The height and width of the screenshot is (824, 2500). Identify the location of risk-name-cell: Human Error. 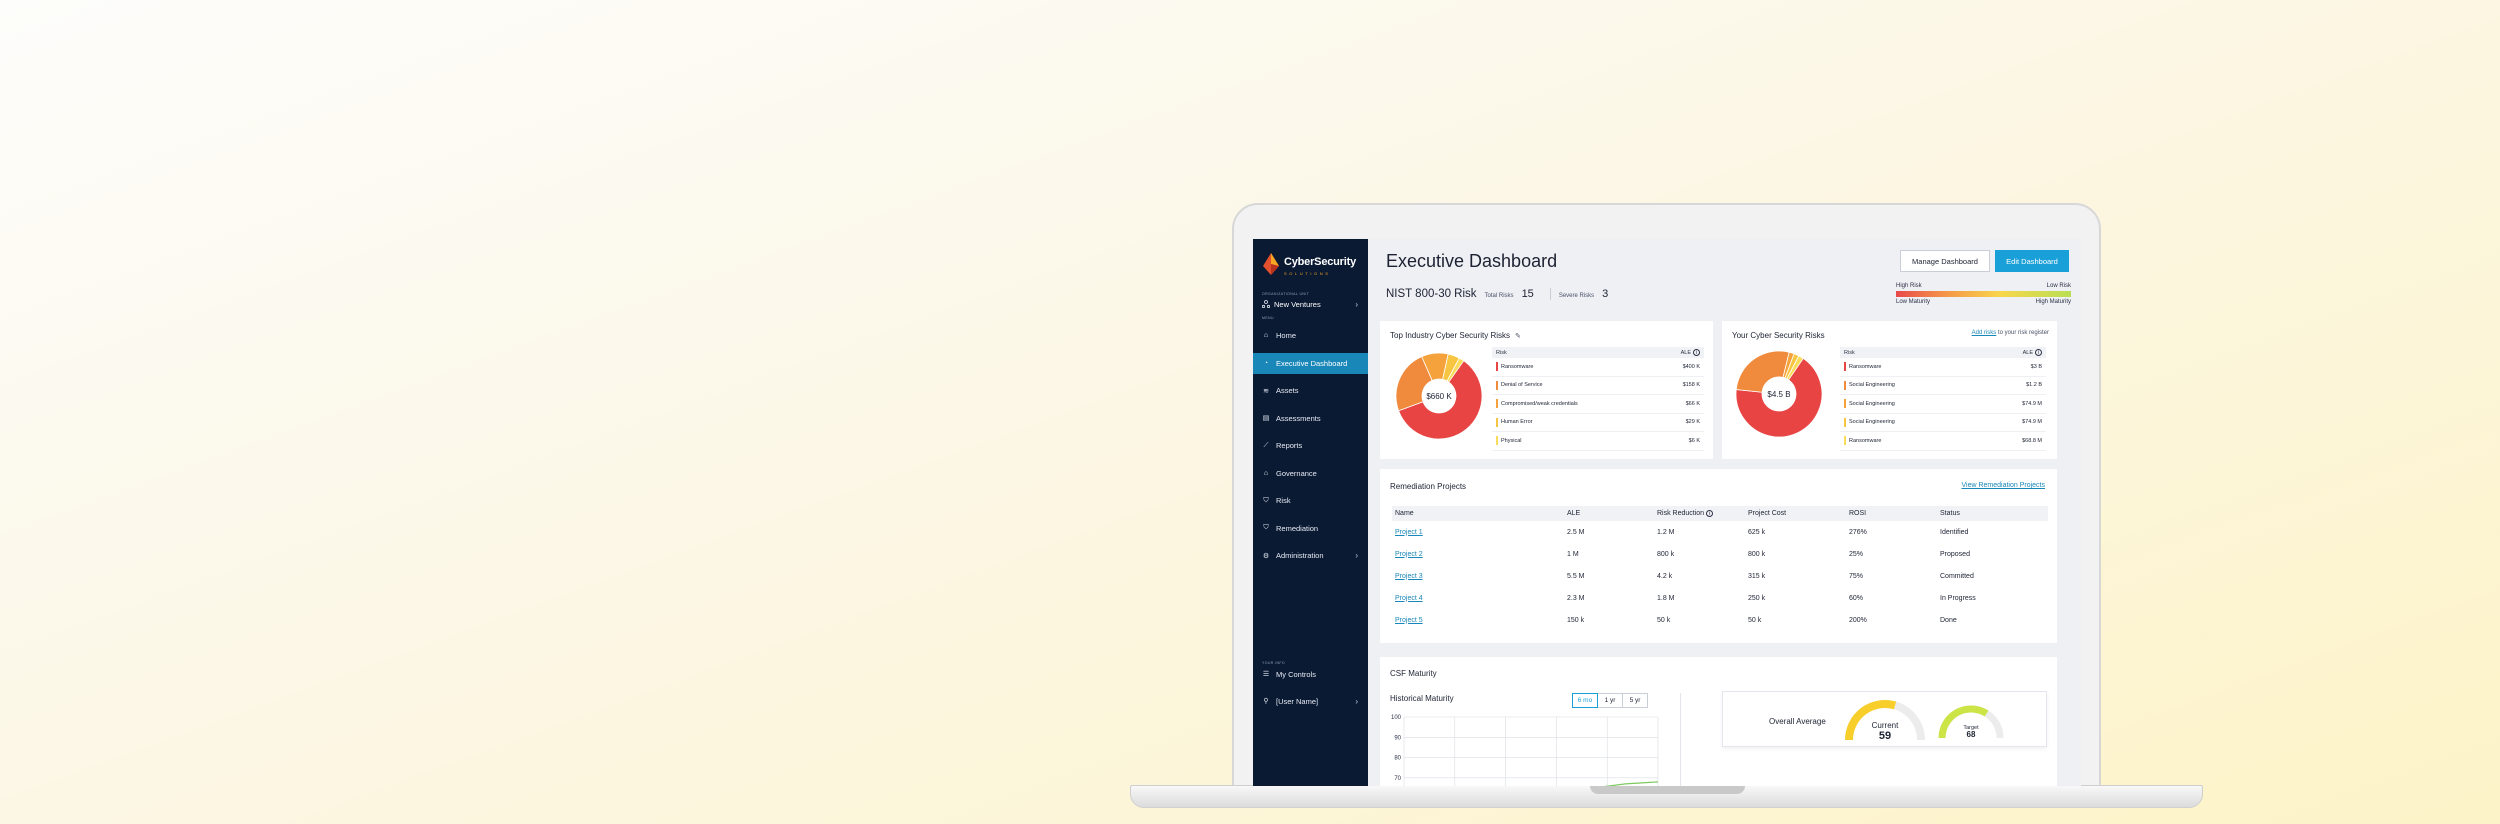
(1514, 422).